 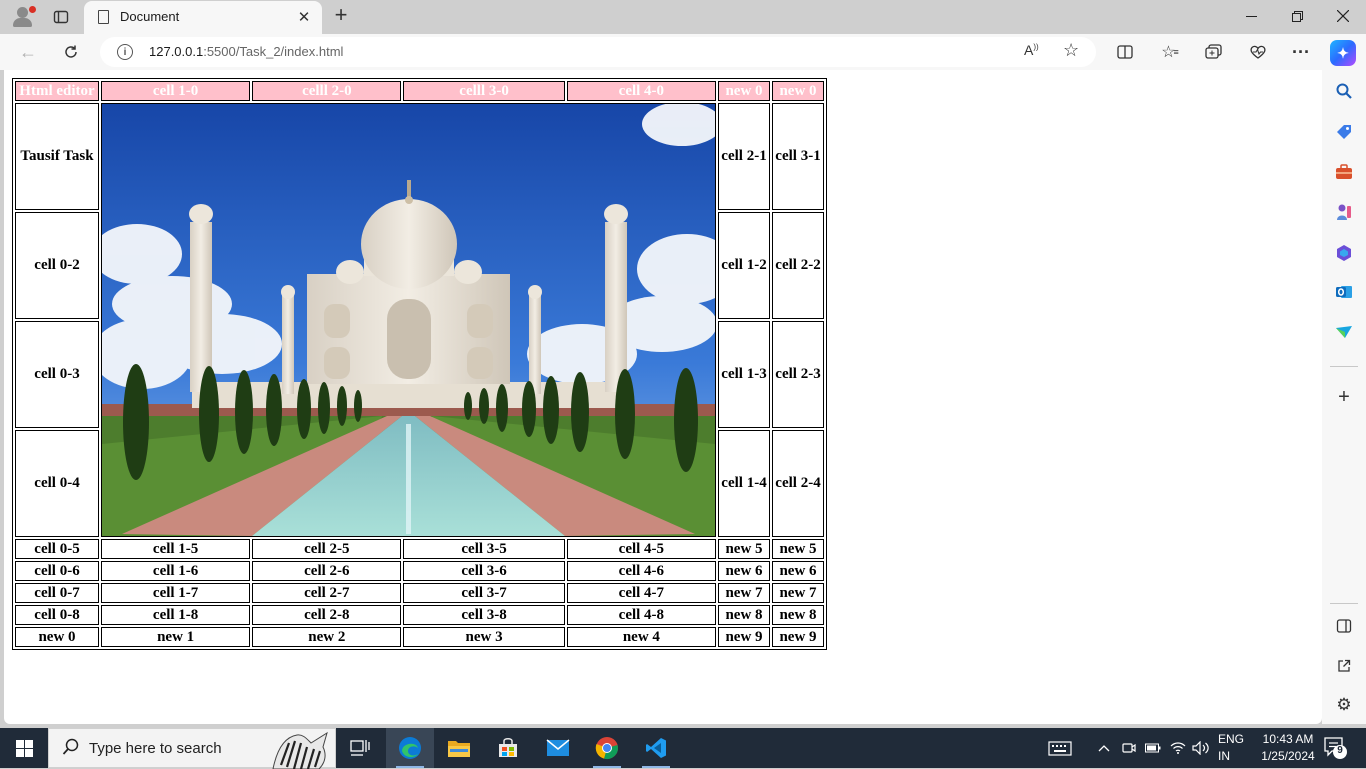 What do you see at coordinates (484, 637) in the screenshot?
I see `table-cell: new 3` at bounding box center [484, 637].